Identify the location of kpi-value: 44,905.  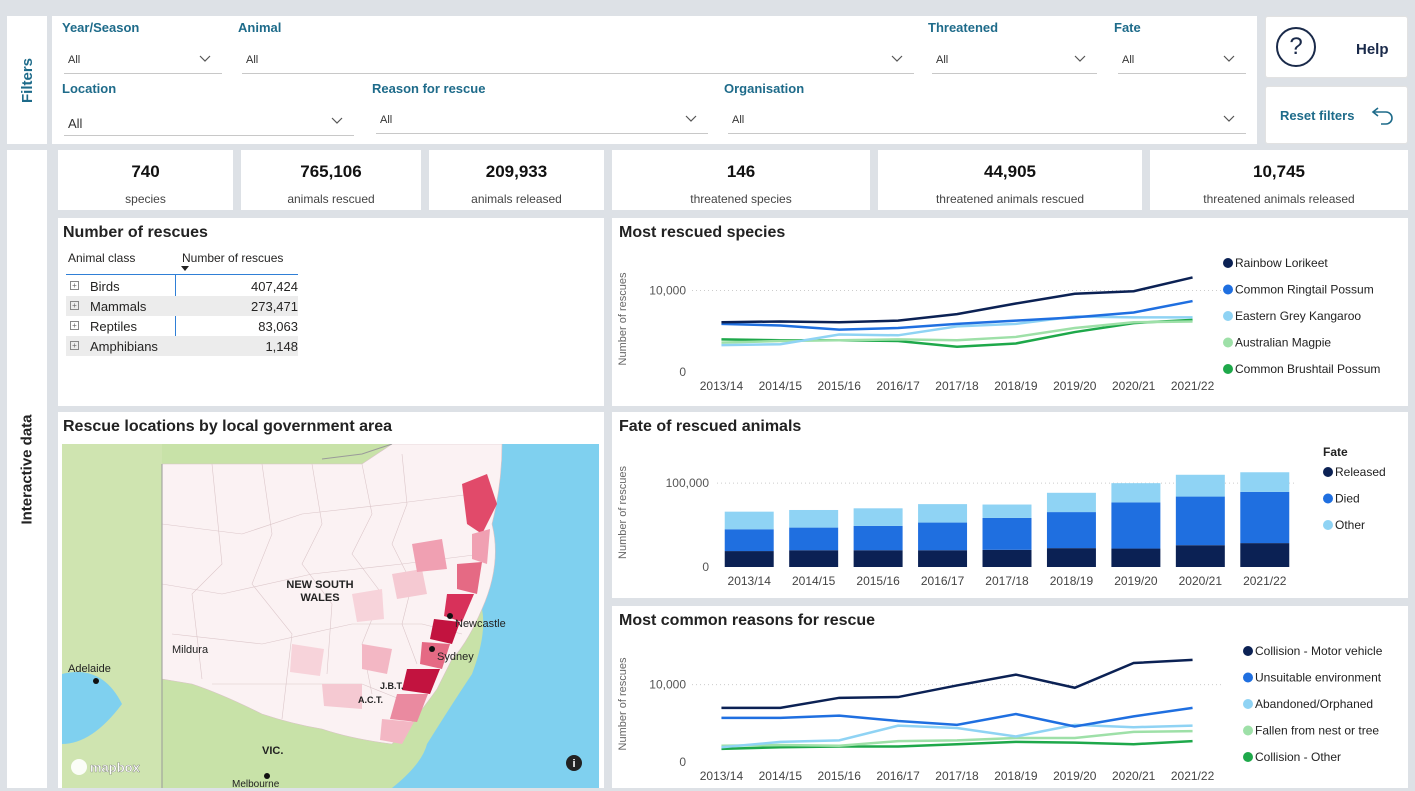
(1010, 171).